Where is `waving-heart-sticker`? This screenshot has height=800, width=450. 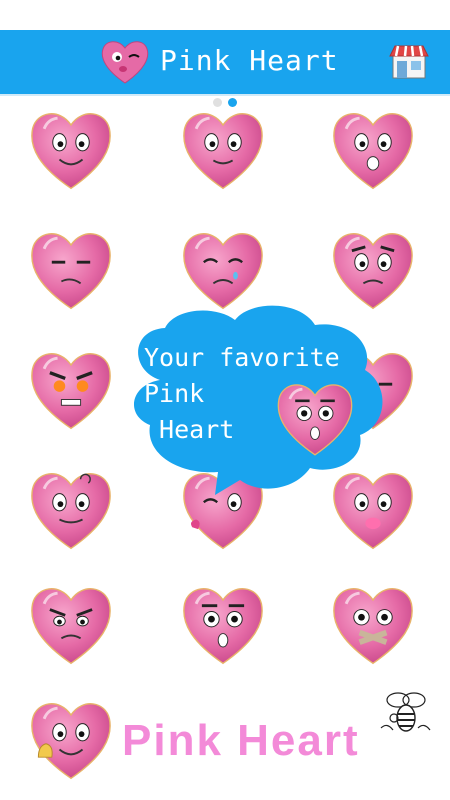
waving-heart-sticker is located at coordinates (71, 738).